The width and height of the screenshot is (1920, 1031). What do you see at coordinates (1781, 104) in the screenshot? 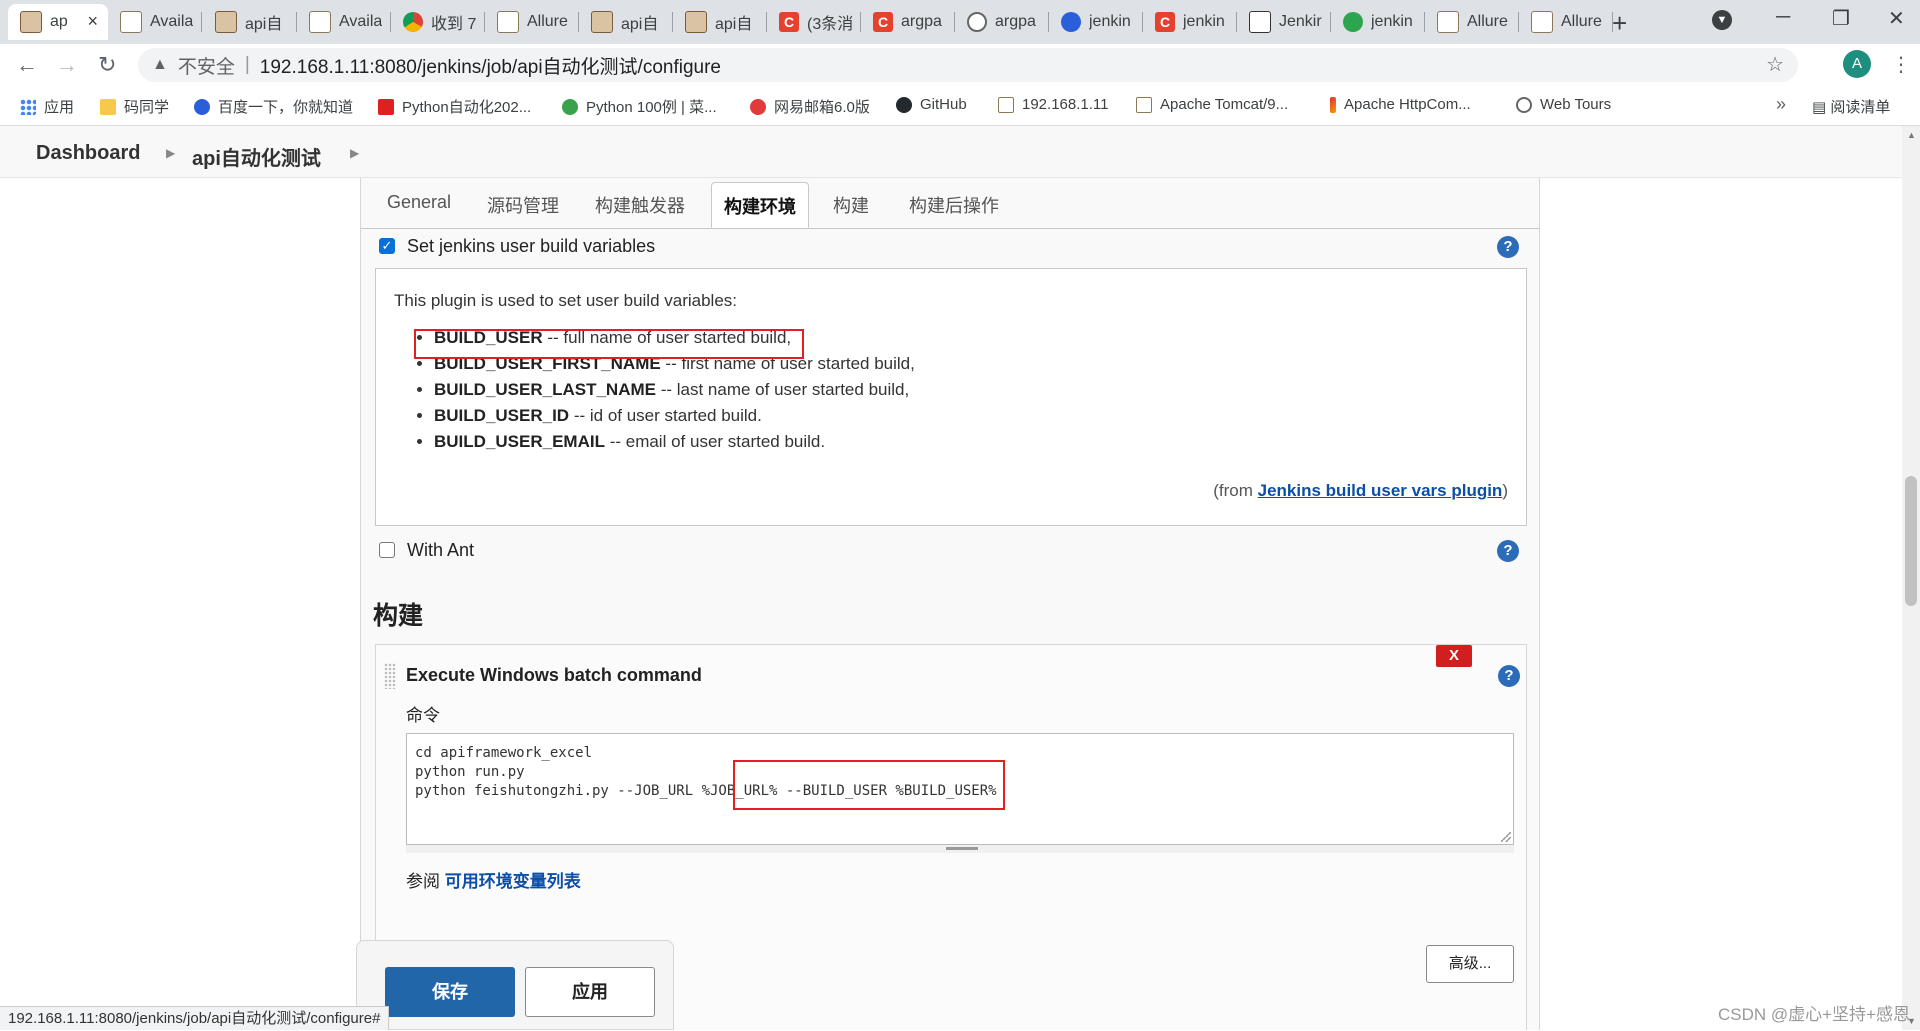
I see `more-bookmarks-button: »` at bounding box center [1781, 104].